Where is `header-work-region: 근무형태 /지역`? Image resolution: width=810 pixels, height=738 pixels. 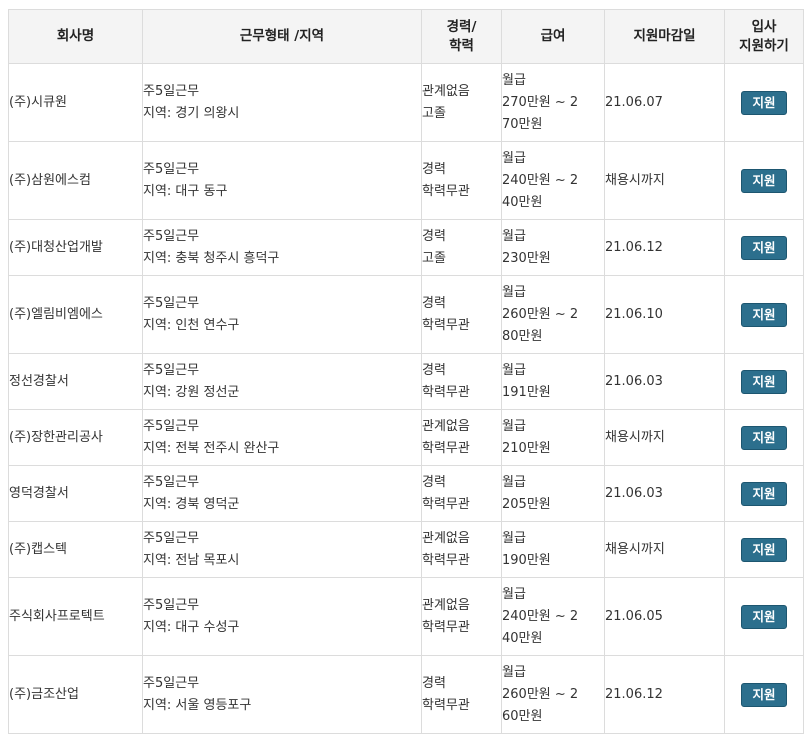 header-work-region: 근무형태 /지역 is located at coordinates (282, 36).